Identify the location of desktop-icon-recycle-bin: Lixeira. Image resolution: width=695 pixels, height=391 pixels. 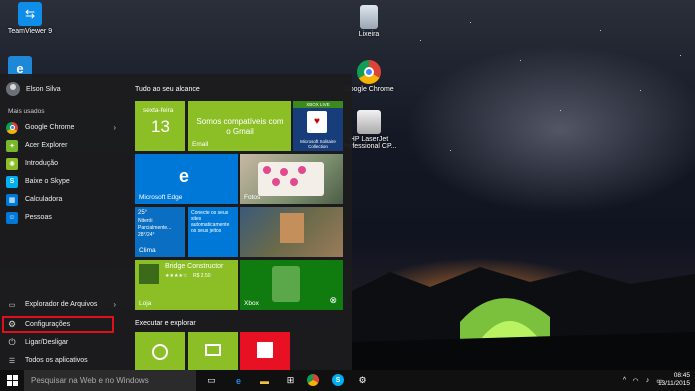
(369, 21).